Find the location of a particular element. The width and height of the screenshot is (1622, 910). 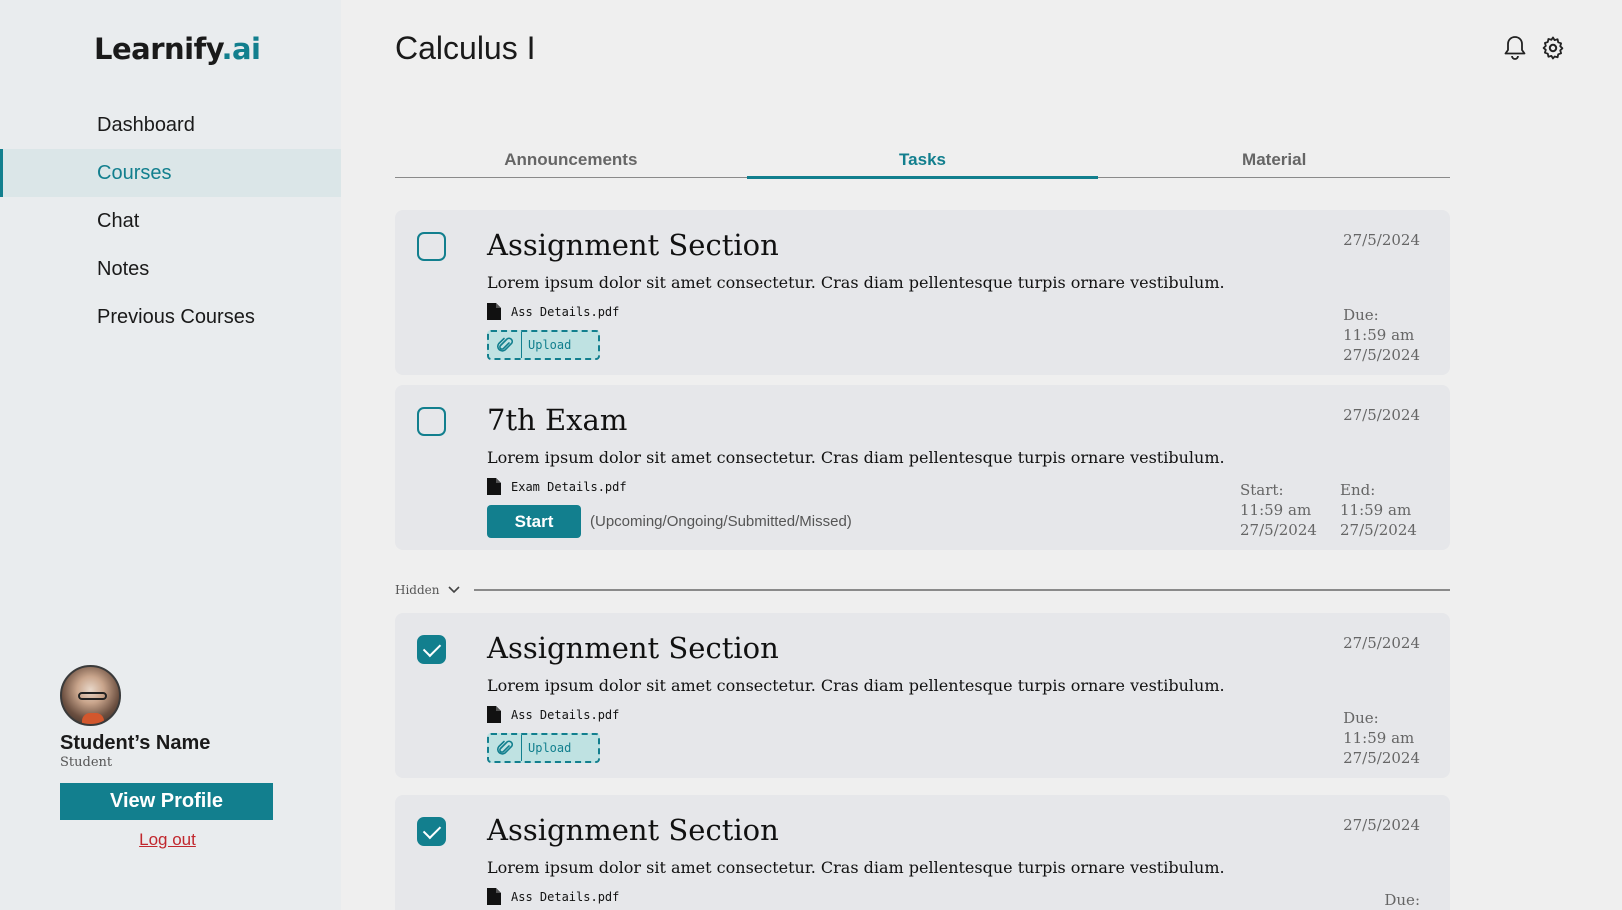

start-heading: Start: is located at coordinates (1262, 490).